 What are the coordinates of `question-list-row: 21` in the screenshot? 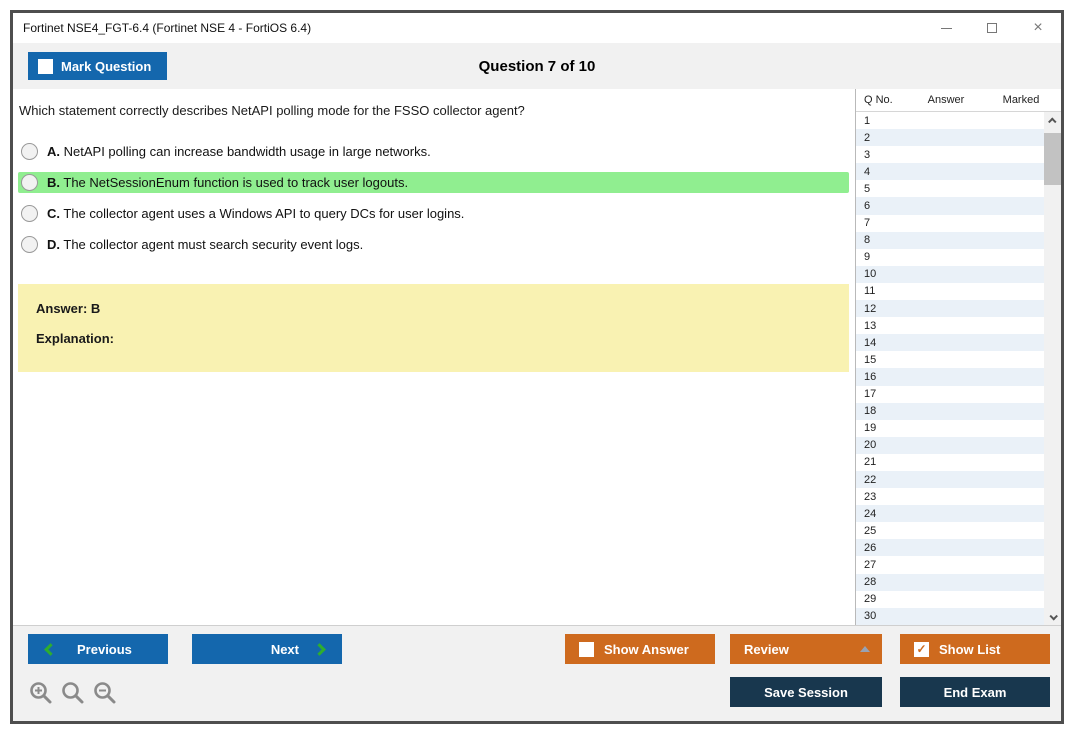 It's located at (950, 462).